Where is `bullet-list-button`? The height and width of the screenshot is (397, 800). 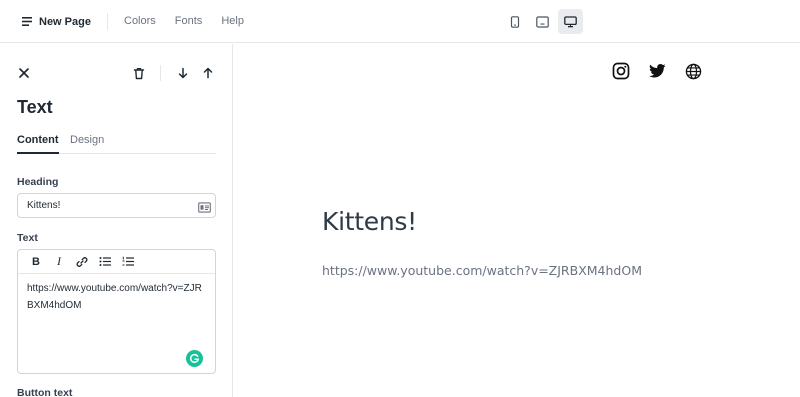
bullet-list-button is located at coordinates (105, 262).